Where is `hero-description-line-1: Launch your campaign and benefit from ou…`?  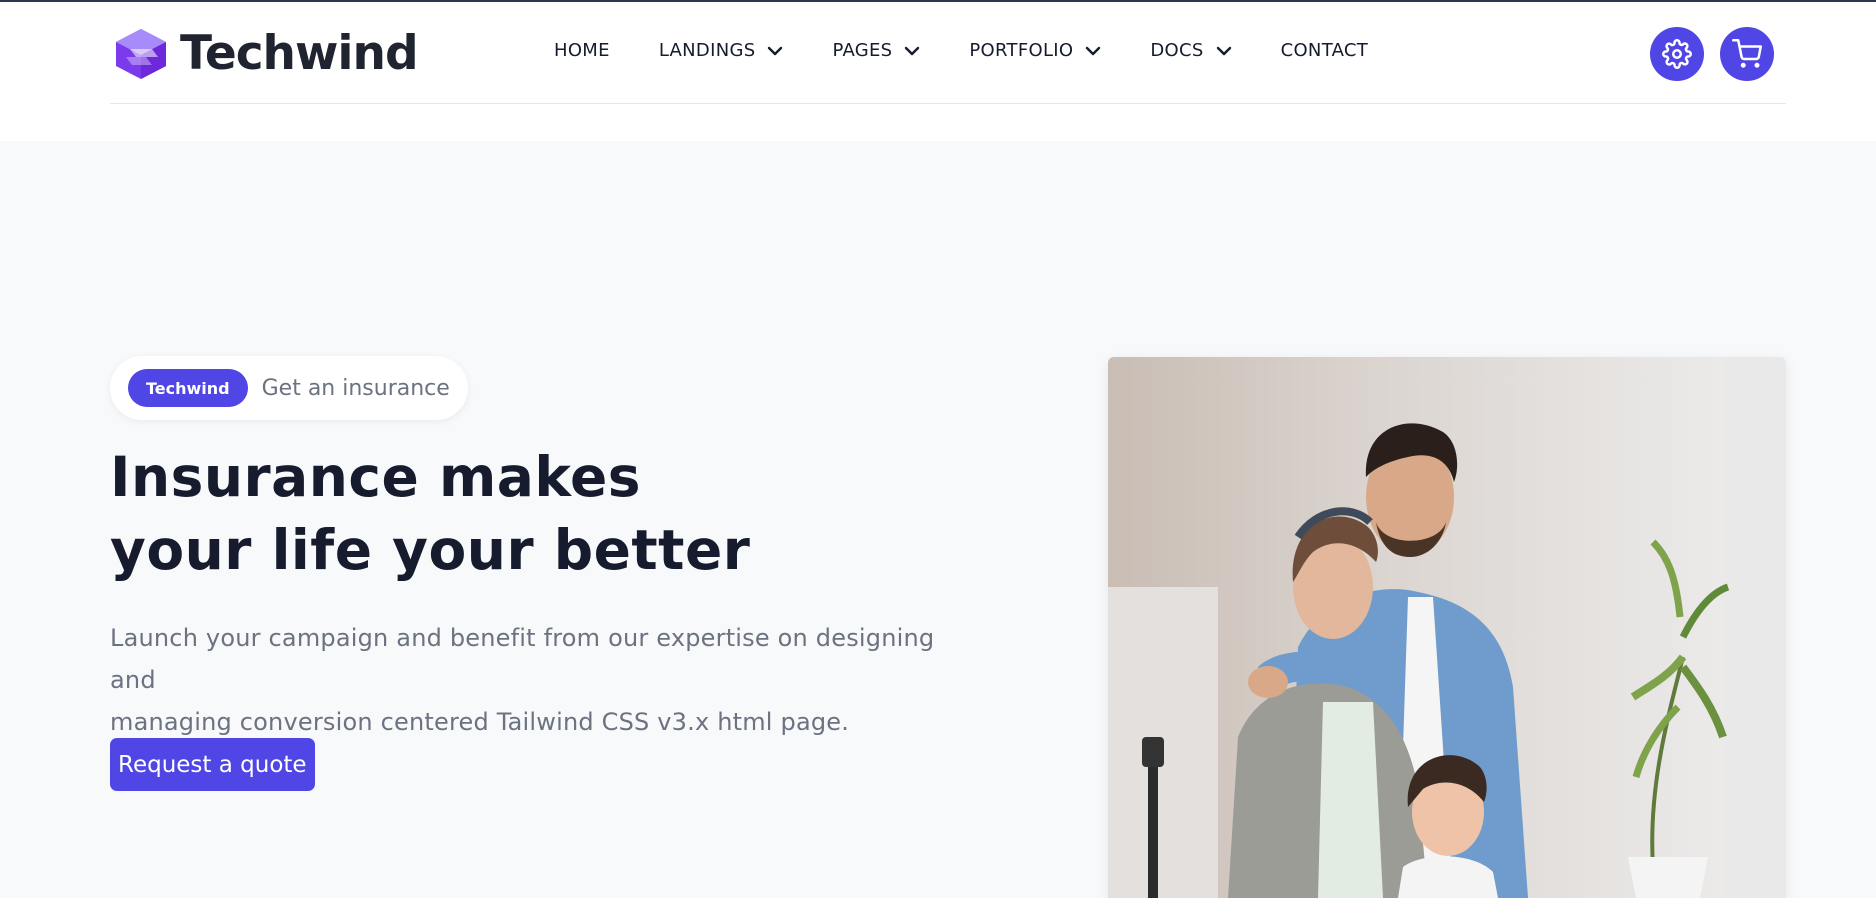
hero-description-line-1: Launch your campaign and benefit from ou… is located at coordinates (522, 659).